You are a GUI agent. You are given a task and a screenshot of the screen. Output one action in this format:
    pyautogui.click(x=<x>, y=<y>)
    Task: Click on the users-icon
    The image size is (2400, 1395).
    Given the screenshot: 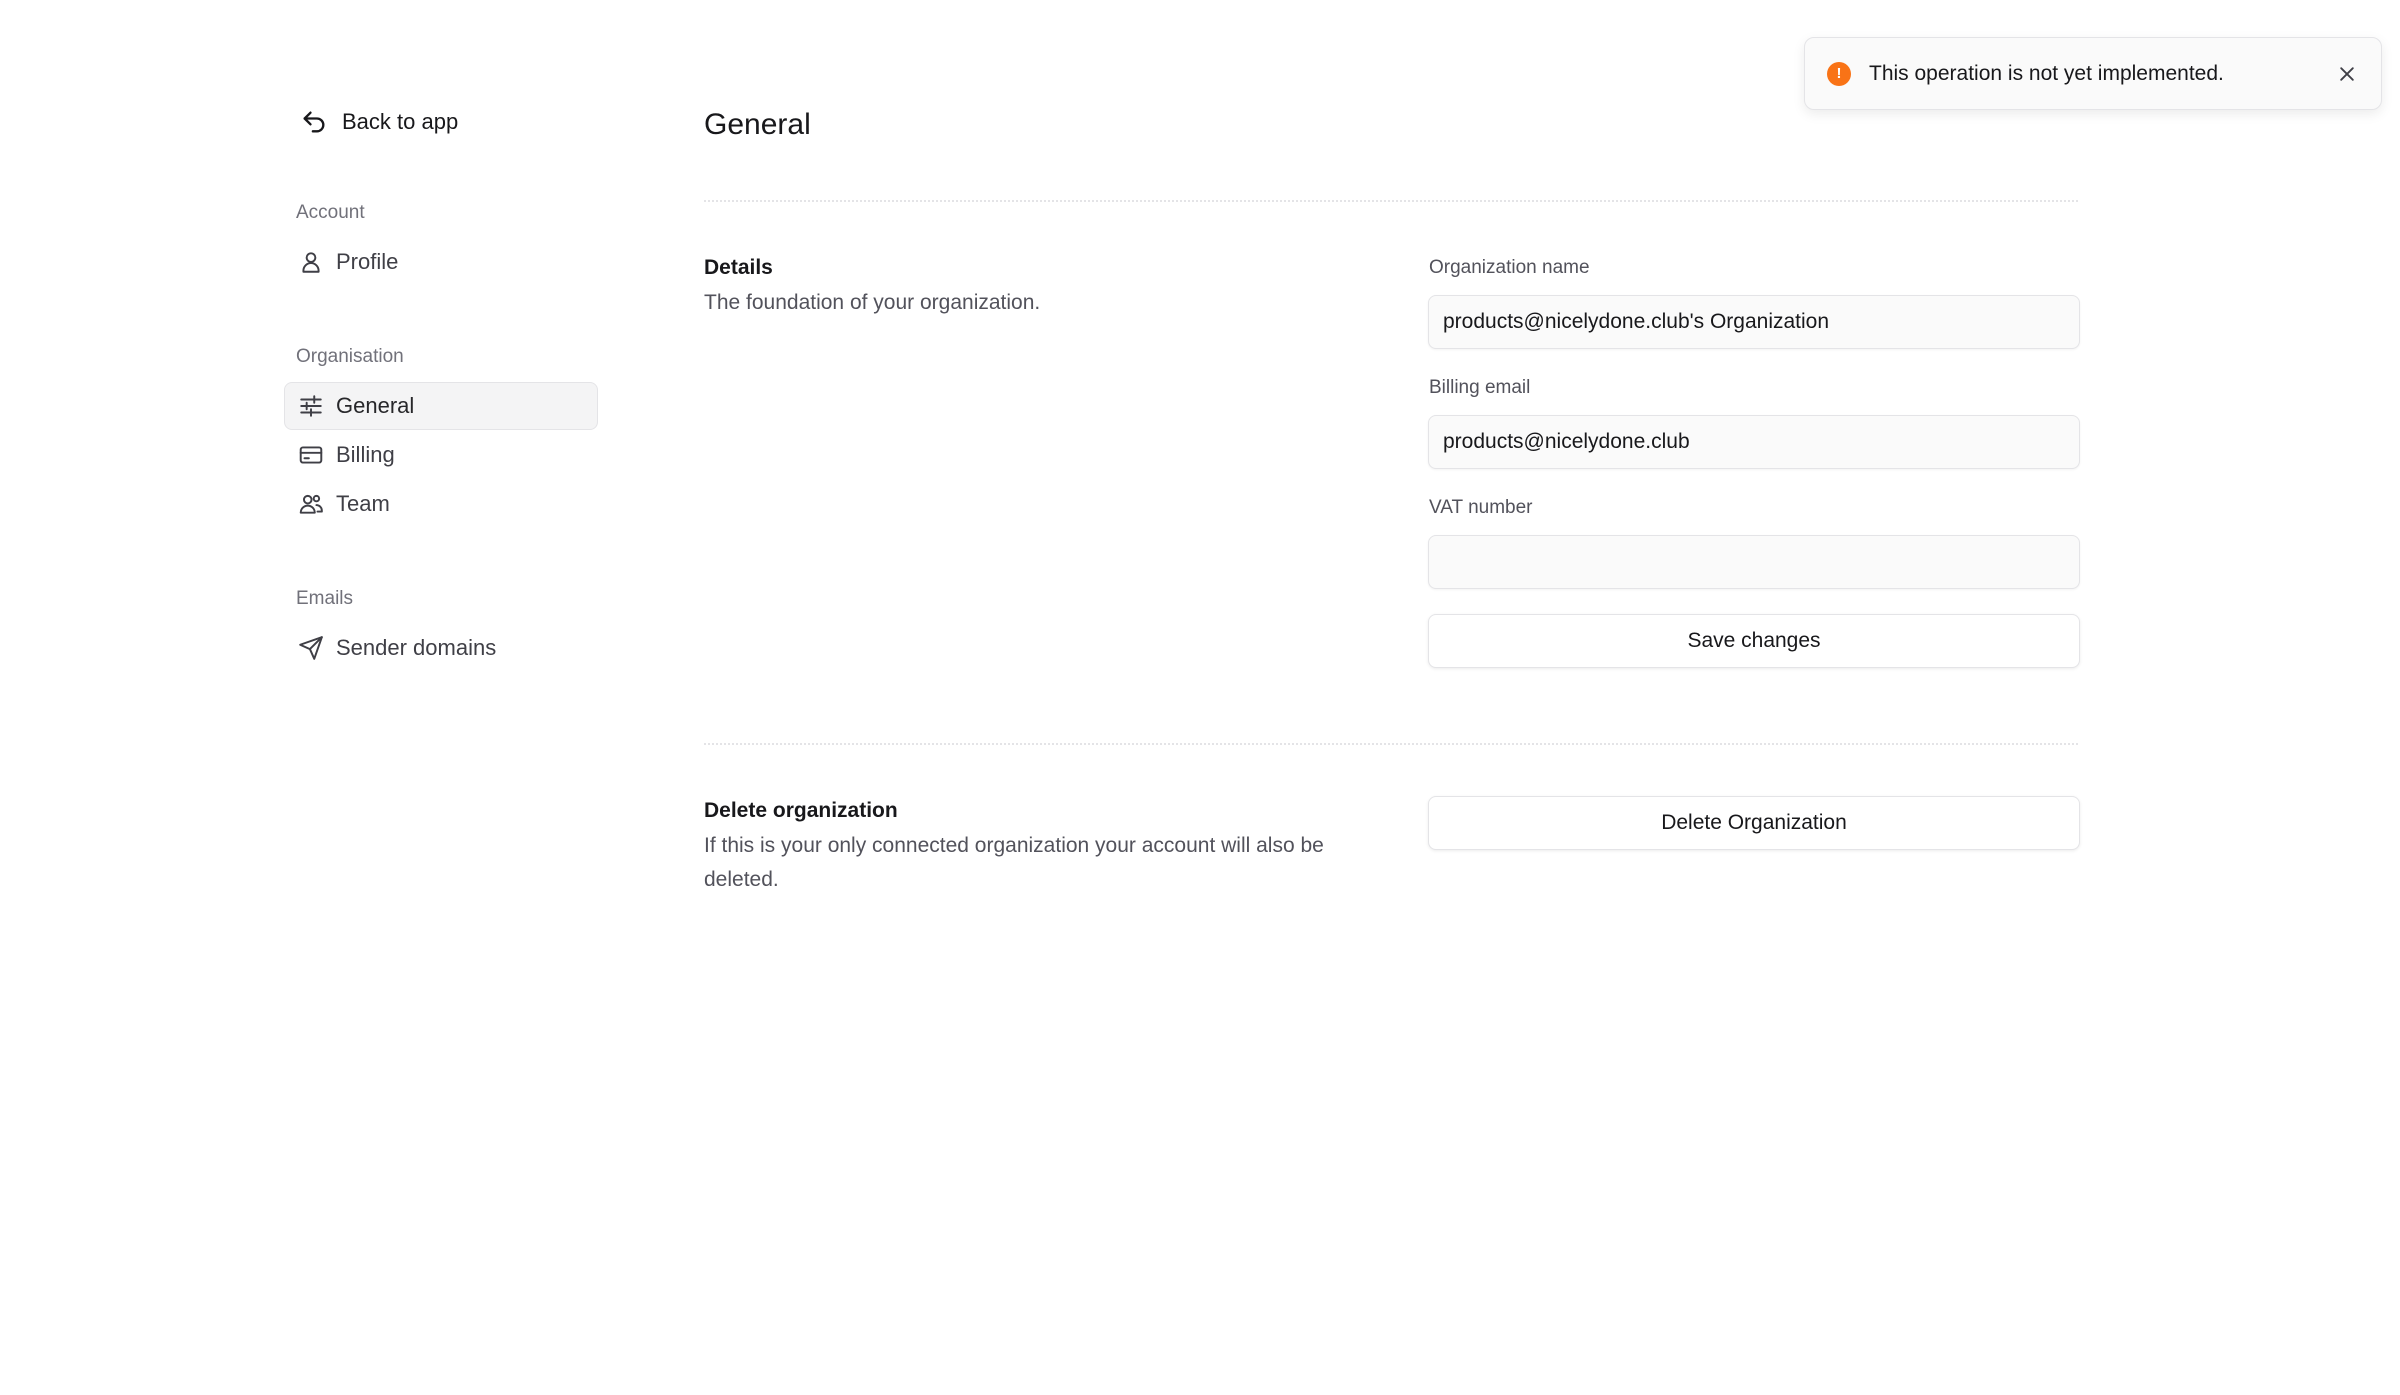 What is the action you would take?
    pyautogui.click(x=311, y=504)
    